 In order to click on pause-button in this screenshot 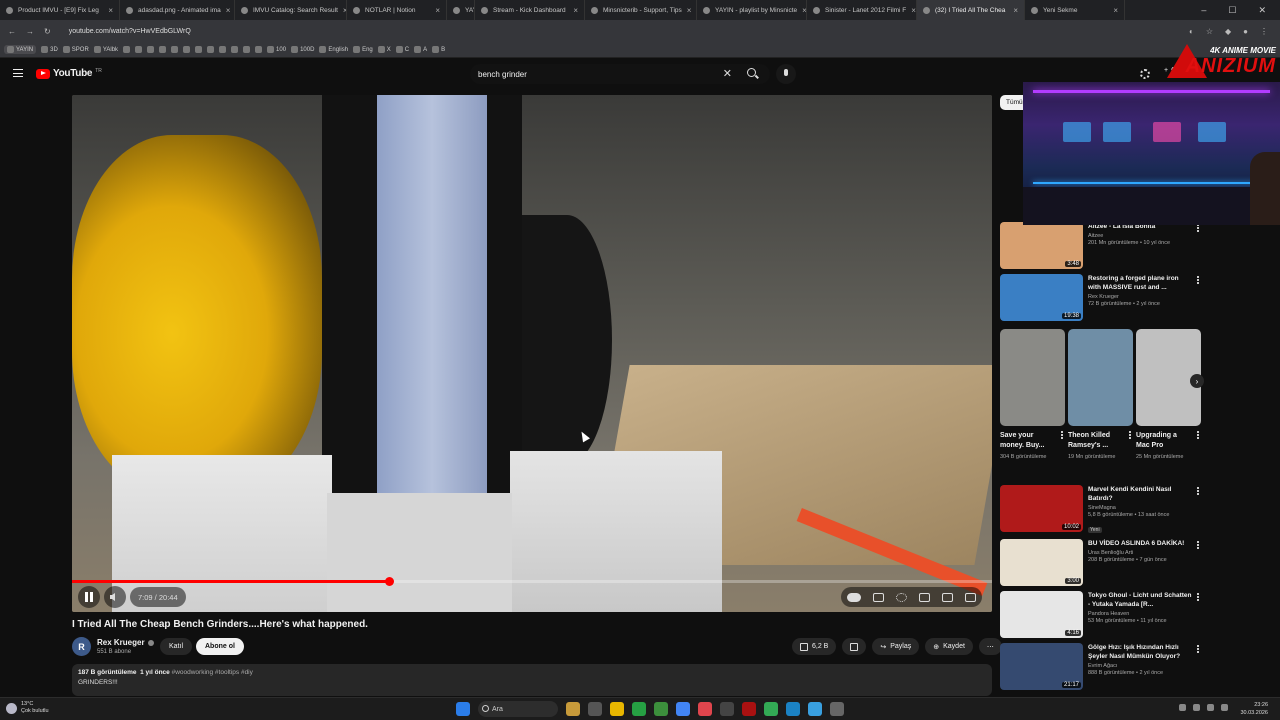, I will do `click(89, 597)`.